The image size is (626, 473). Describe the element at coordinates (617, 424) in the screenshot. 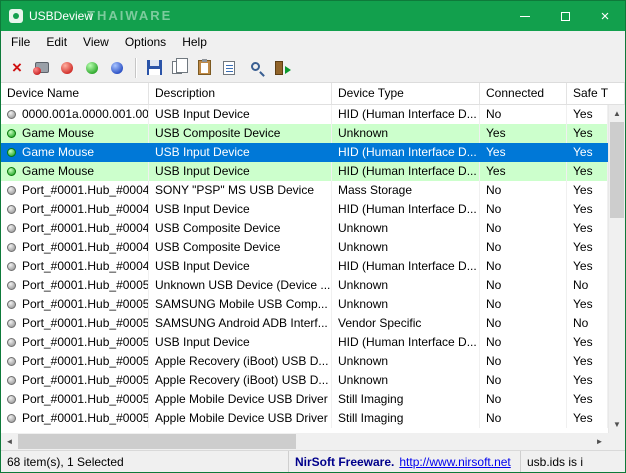

I see `scroll-down-icon: ▼` at that location.